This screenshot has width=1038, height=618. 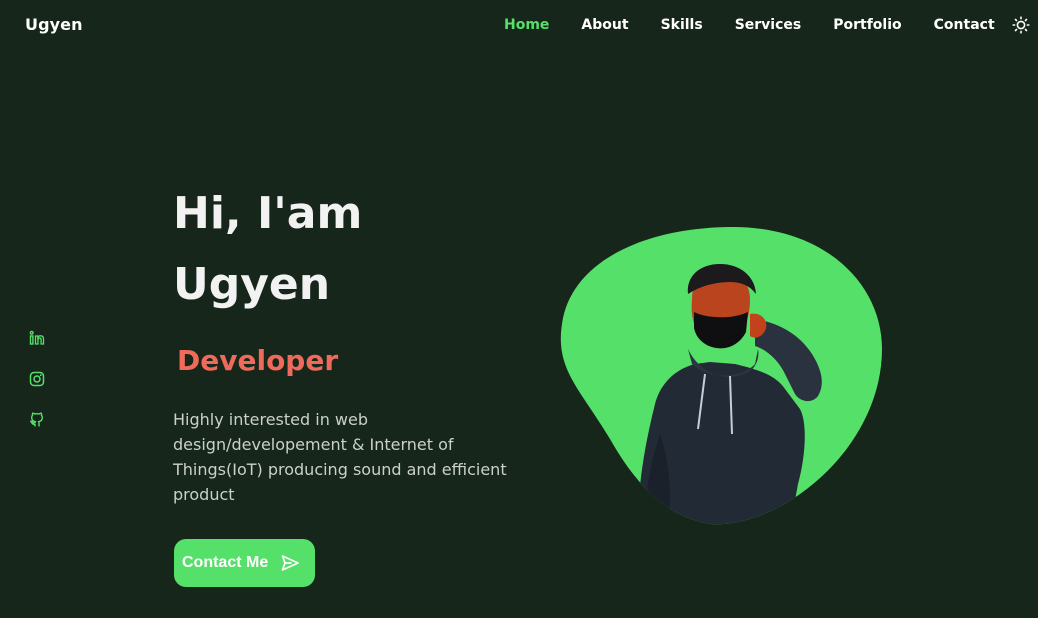 I want to click on site-logo: Ugyen, so click(x=54, y=24).